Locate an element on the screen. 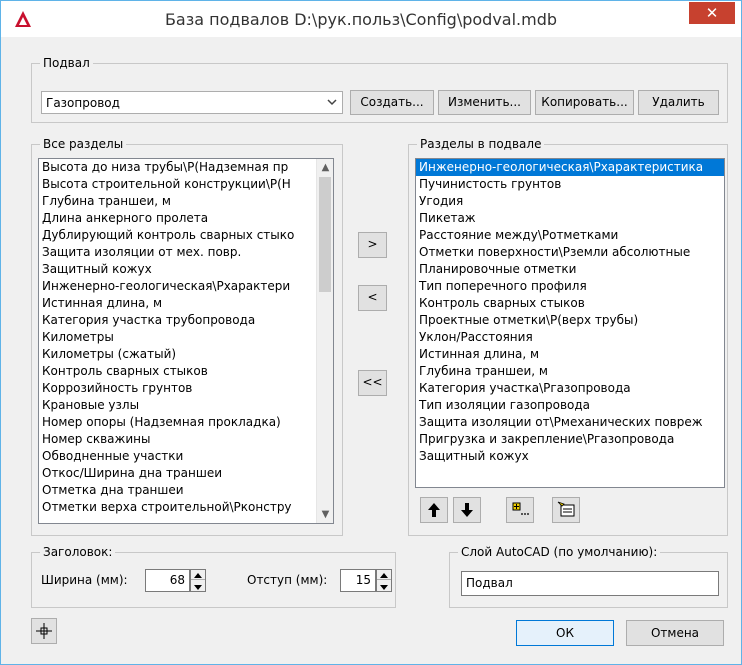 The width and height of the screenshot is (742, 665). all-sections-item: Километры (сжатый) is located at coordinates (186, 354).